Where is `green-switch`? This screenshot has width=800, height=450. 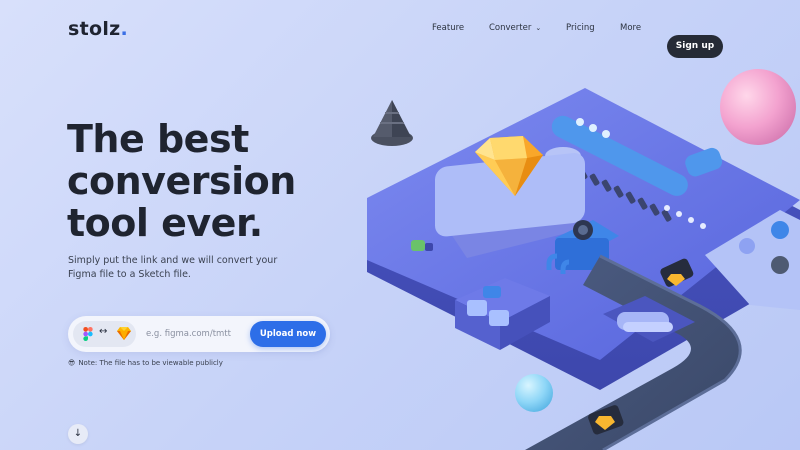
green-switch is located at coordinates (418, 245).